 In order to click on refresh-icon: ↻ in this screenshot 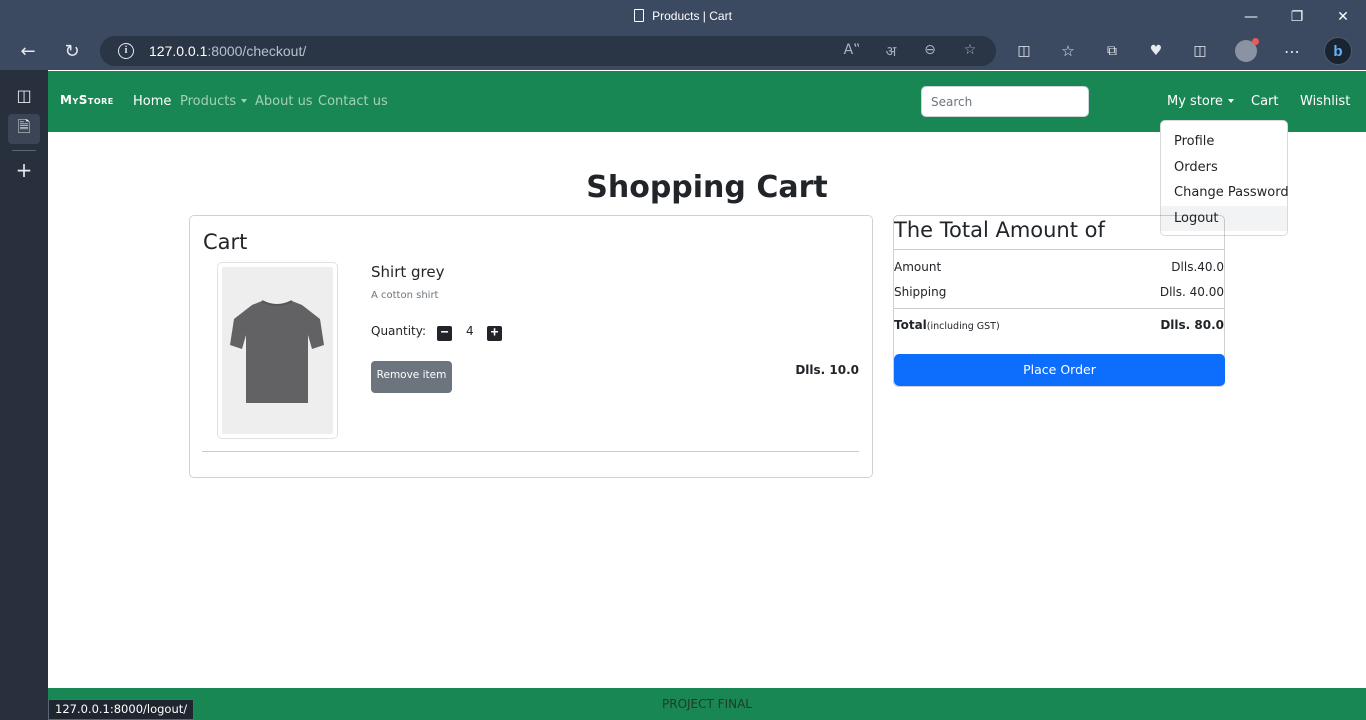, I will do `click(72, 51)`.